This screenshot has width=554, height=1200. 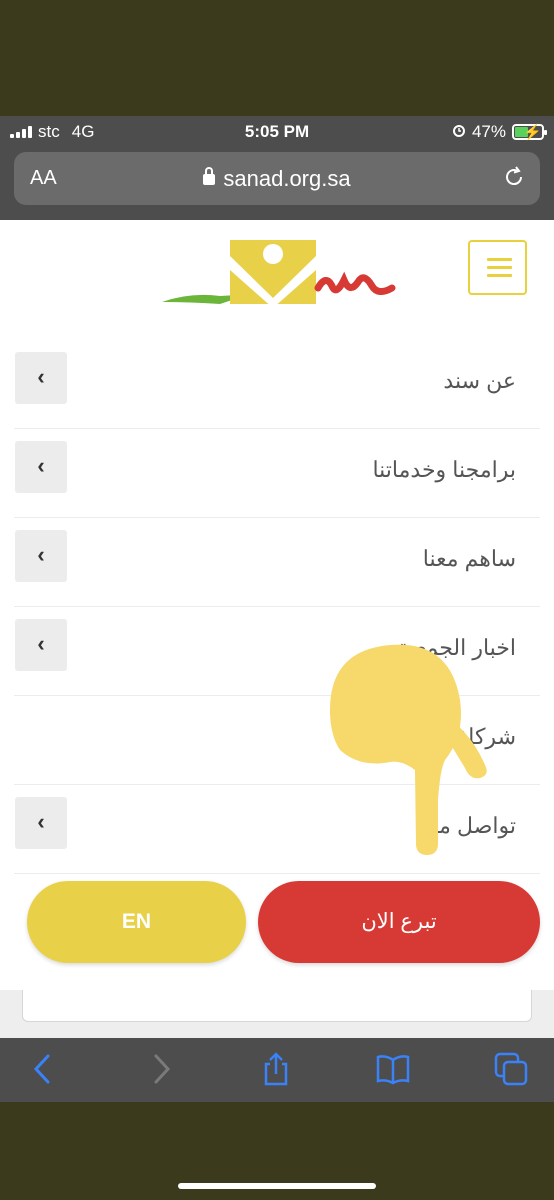 I want to click on domain-text: sanad.org.sa, so click(x=287, y=178).